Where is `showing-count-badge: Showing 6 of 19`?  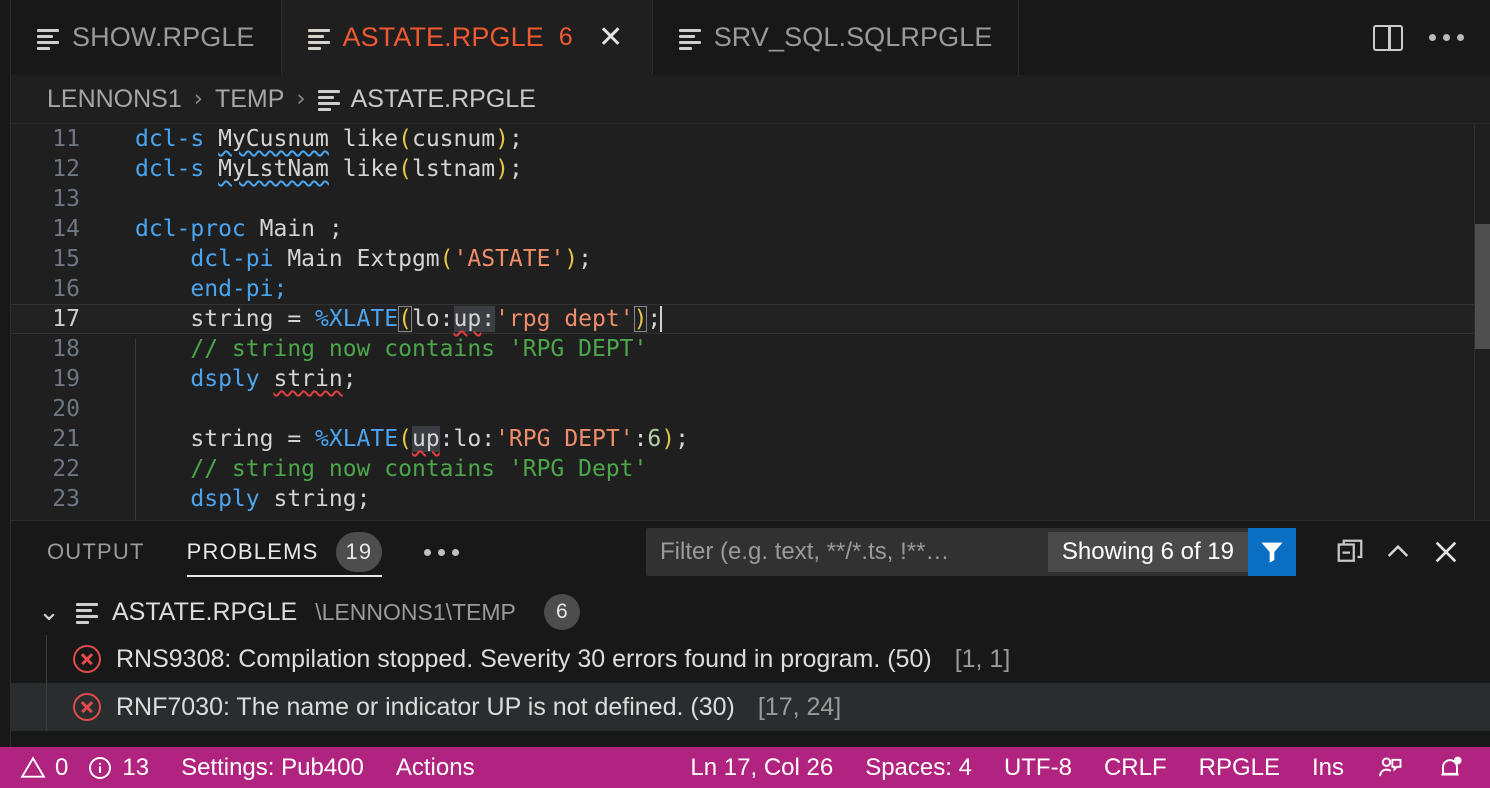 showing-count-badge: Showing 6 of 19 is located at coordinates (1147, 552).